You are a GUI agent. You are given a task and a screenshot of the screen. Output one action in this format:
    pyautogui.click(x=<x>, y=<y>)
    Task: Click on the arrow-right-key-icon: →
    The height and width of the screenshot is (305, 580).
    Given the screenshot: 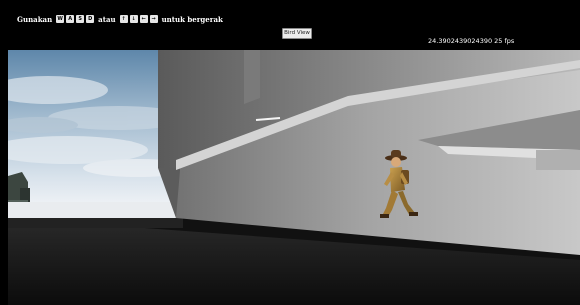 What is the action you would take?
    pyautogui.click(x=153, y=19)
    